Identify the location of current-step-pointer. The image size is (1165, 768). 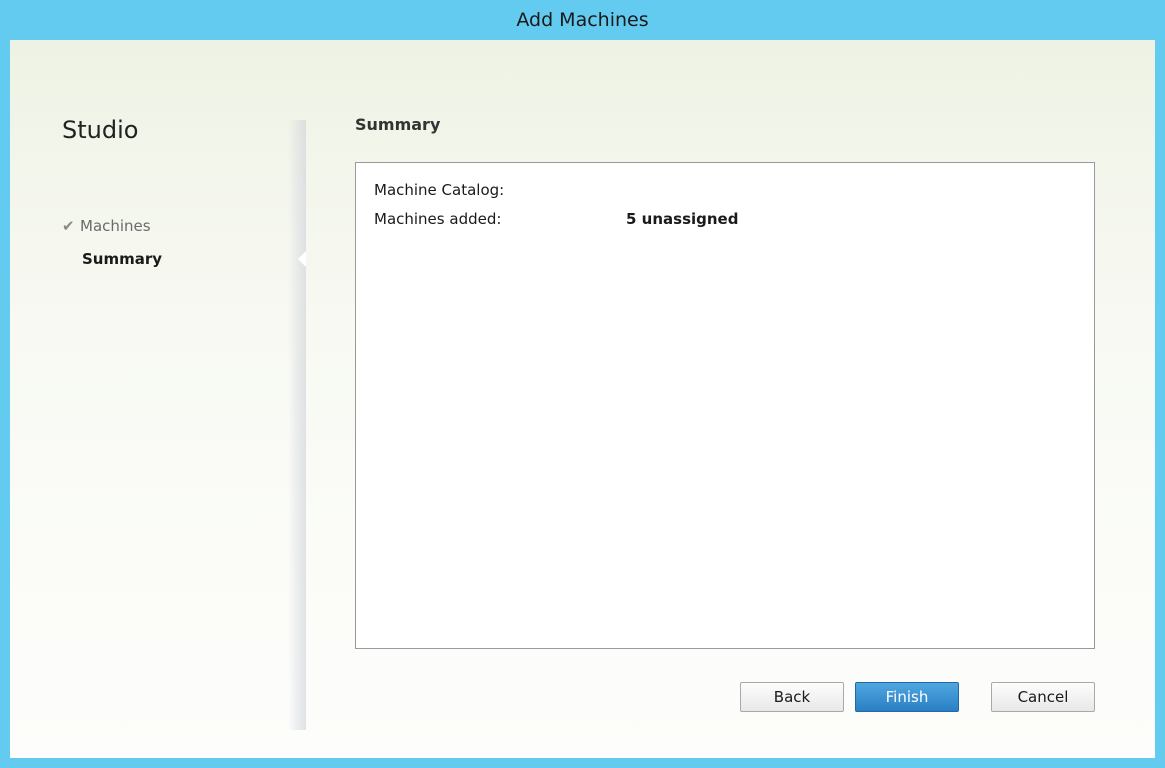
(302, 259).